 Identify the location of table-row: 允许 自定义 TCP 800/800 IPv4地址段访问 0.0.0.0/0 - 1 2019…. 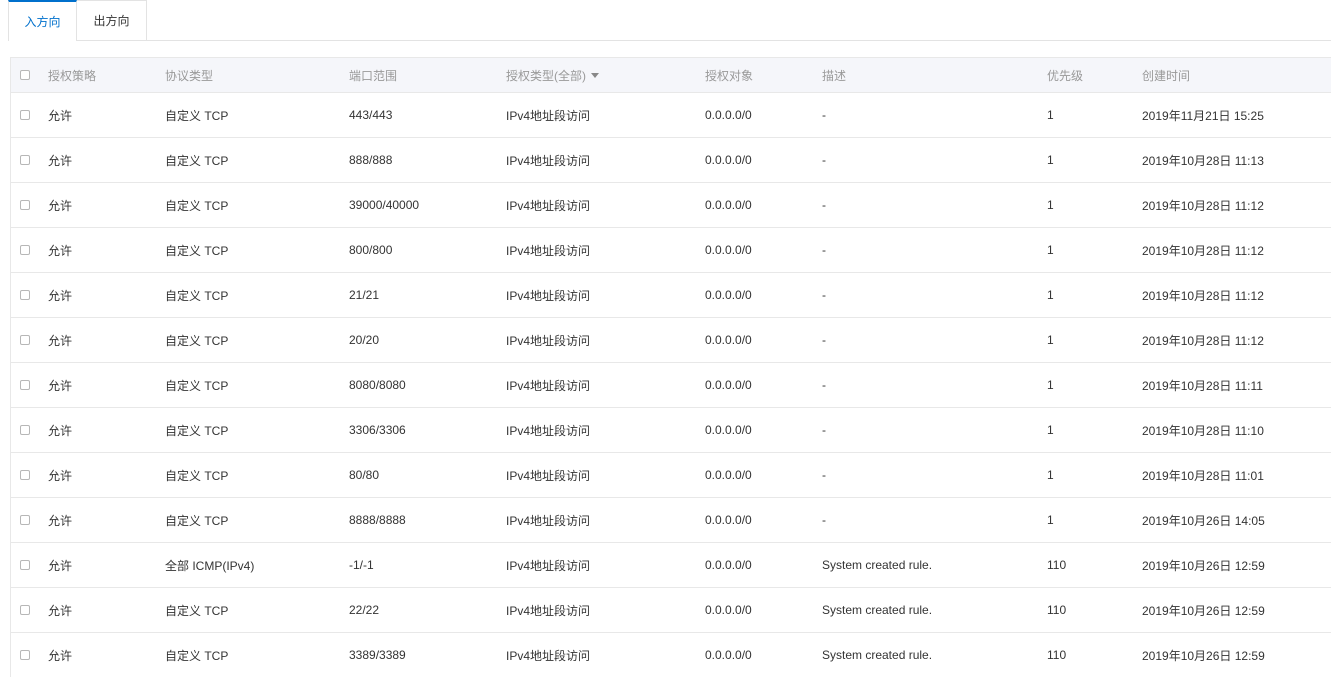
(671, 250).